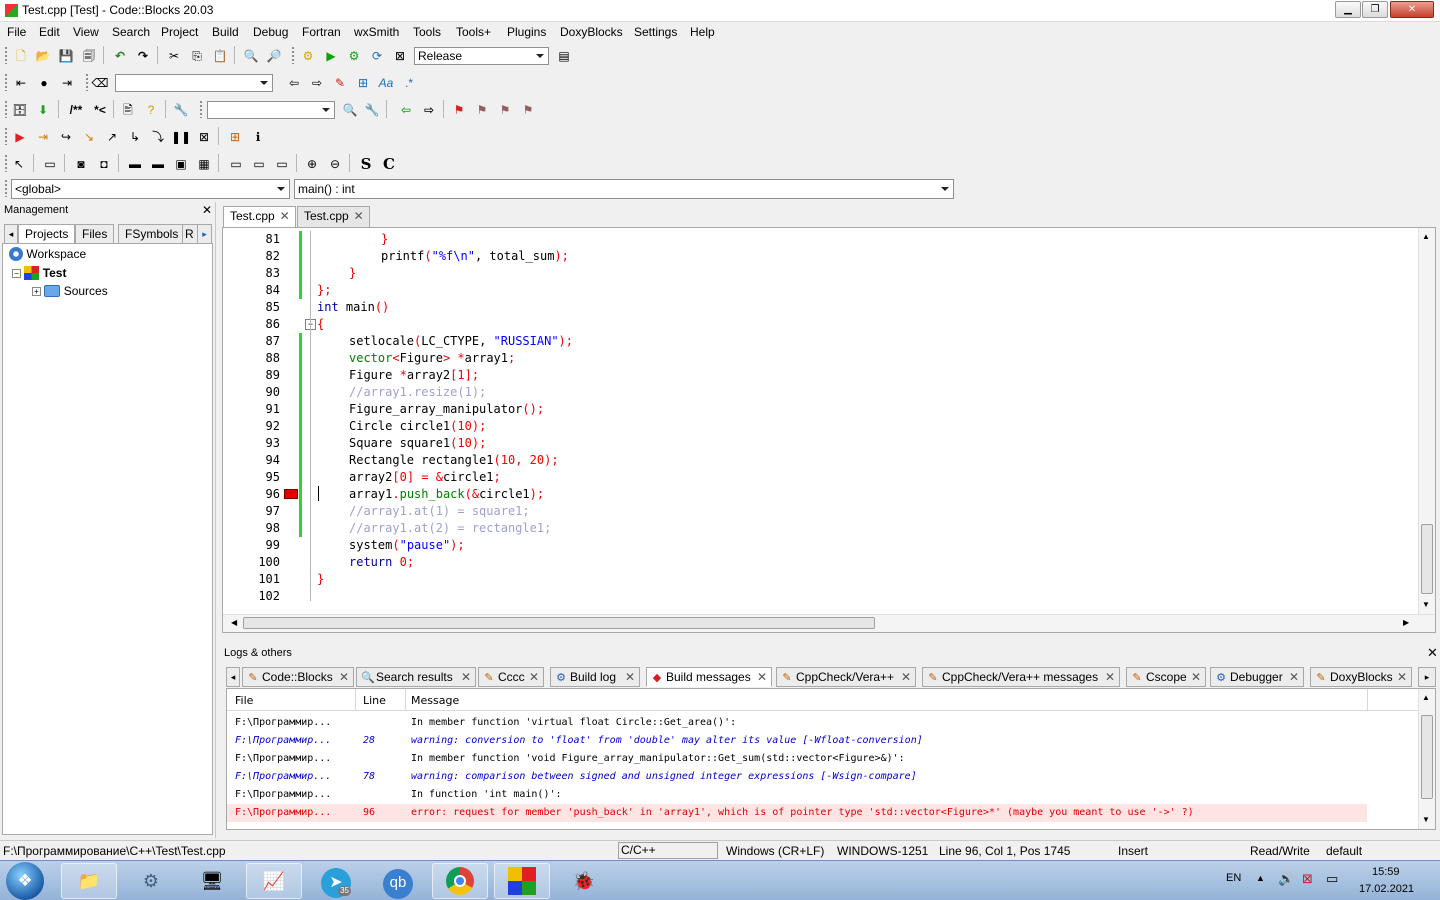 The image size is (1440, 900). What do you see at coordinates (47, 234) in the screenshot?
I see `tab-projects: Projects` at bounding box center [47, 234].